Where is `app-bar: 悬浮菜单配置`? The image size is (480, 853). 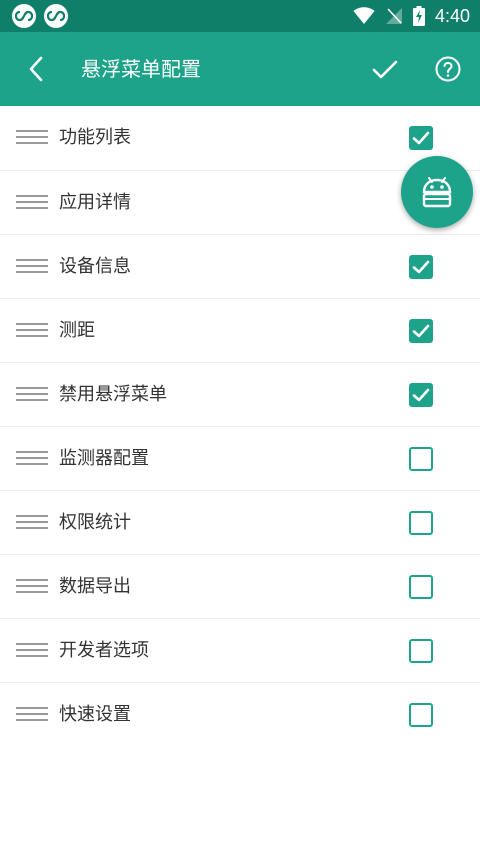 app-bar: 悬浮菜单配置 is located at coordinates (240, 69).